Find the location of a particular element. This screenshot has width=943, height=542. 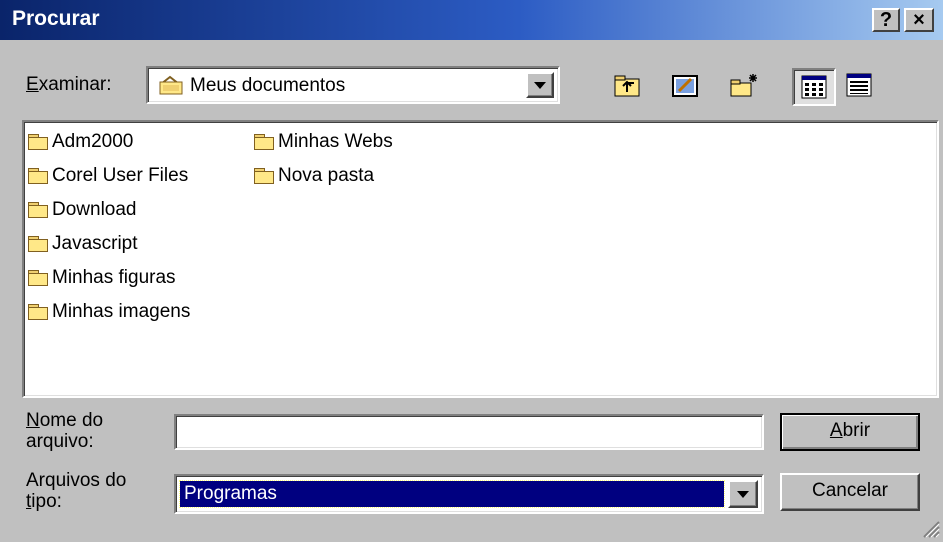

window-title: Procurar is located at coordinates (56, 18).